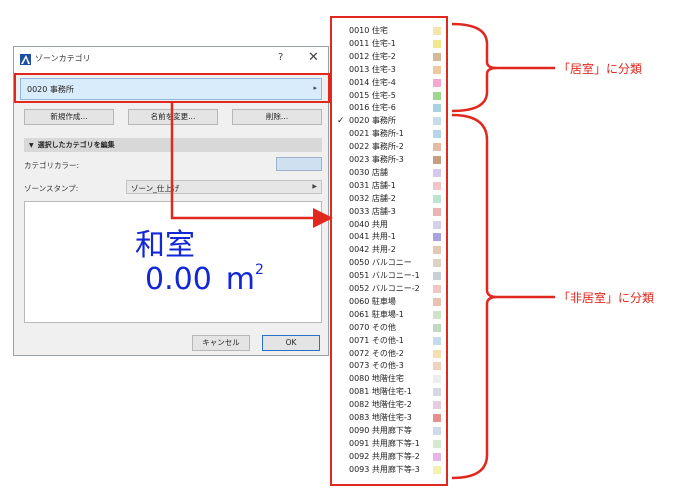  I want to click on non-habitable-bracket, so click(474, 296).